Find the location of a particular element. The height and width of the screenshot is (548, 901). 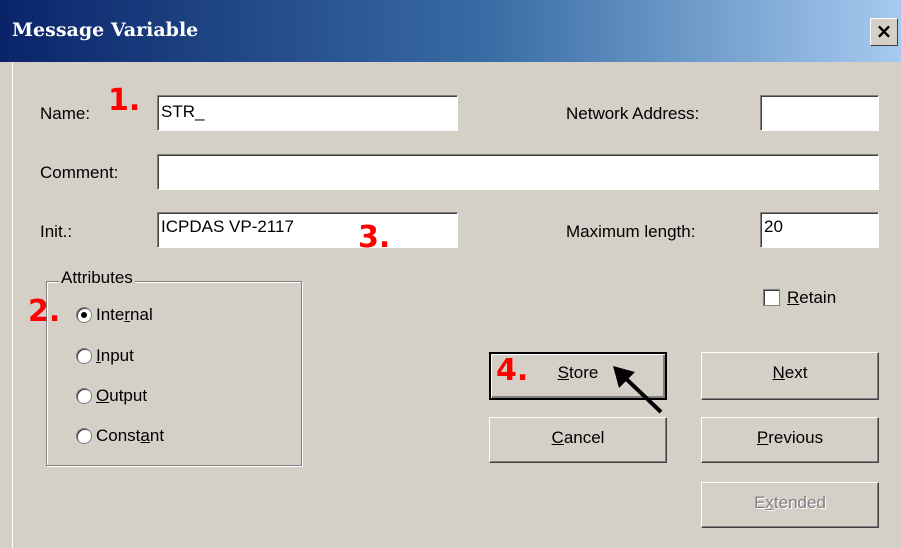

extended-button: Extended is located at coordinates (790, 505).